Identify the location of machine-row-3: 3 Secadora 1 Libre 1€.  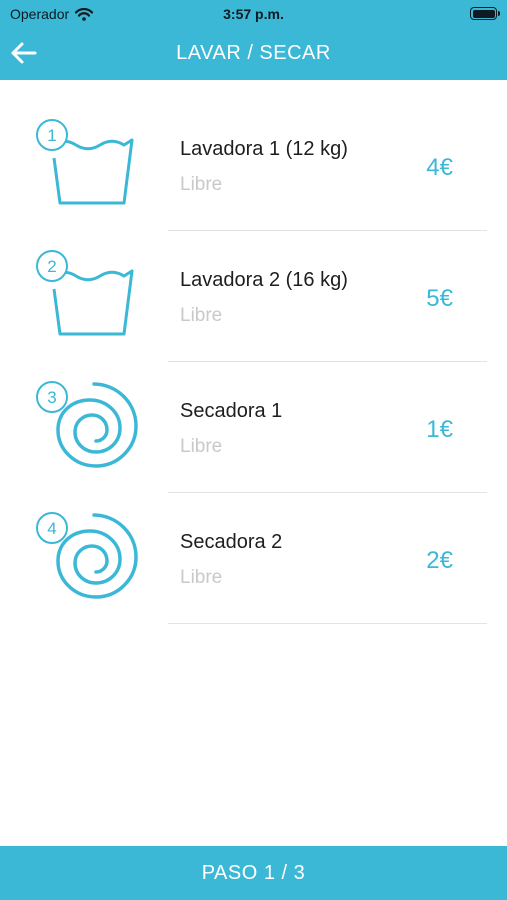
(253, 427).